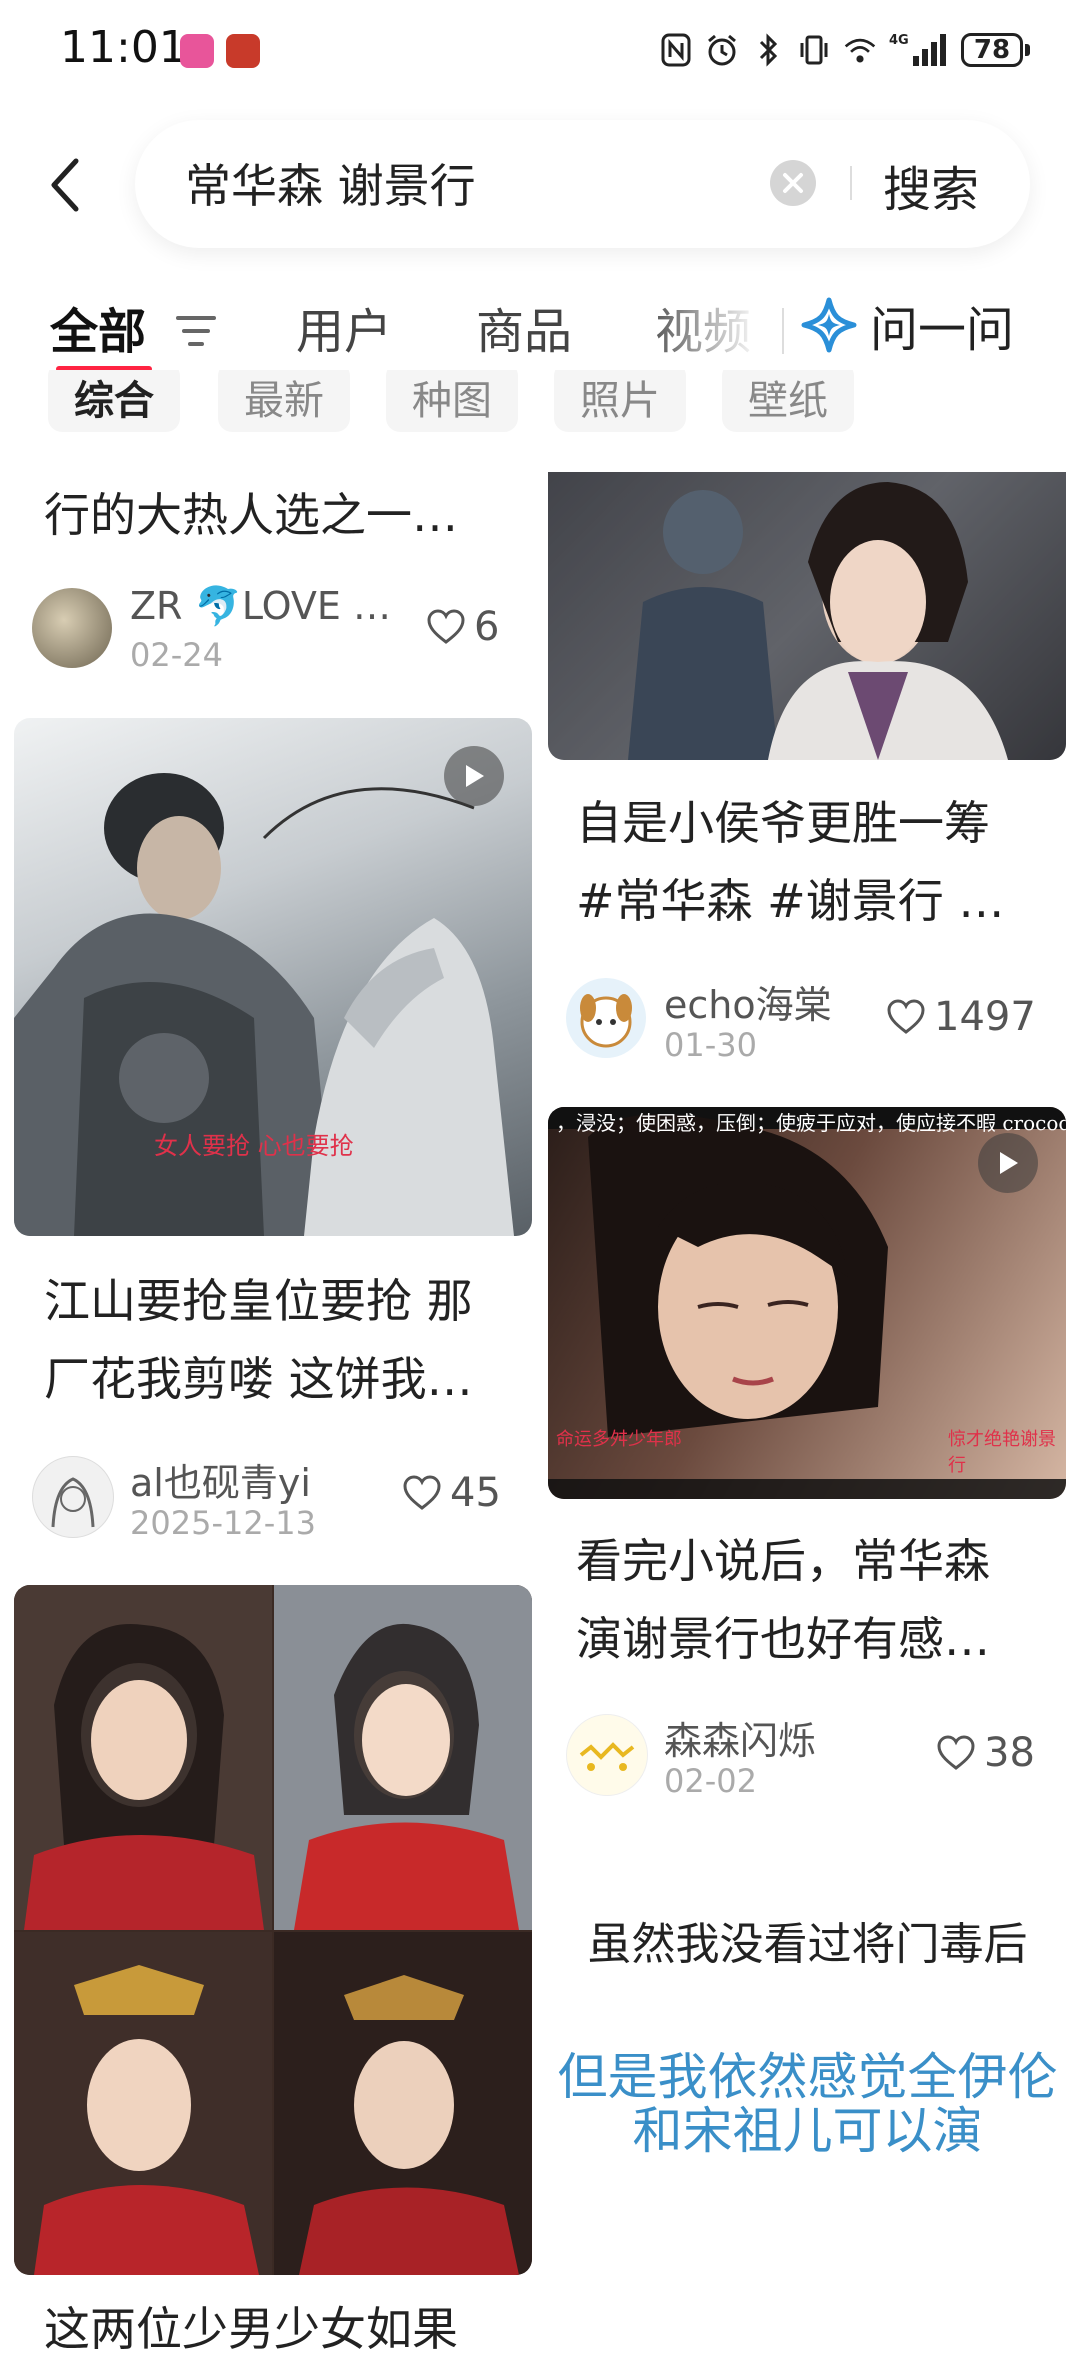  I want to click on cellular-signal-icon: 4G, so click(919, 50).